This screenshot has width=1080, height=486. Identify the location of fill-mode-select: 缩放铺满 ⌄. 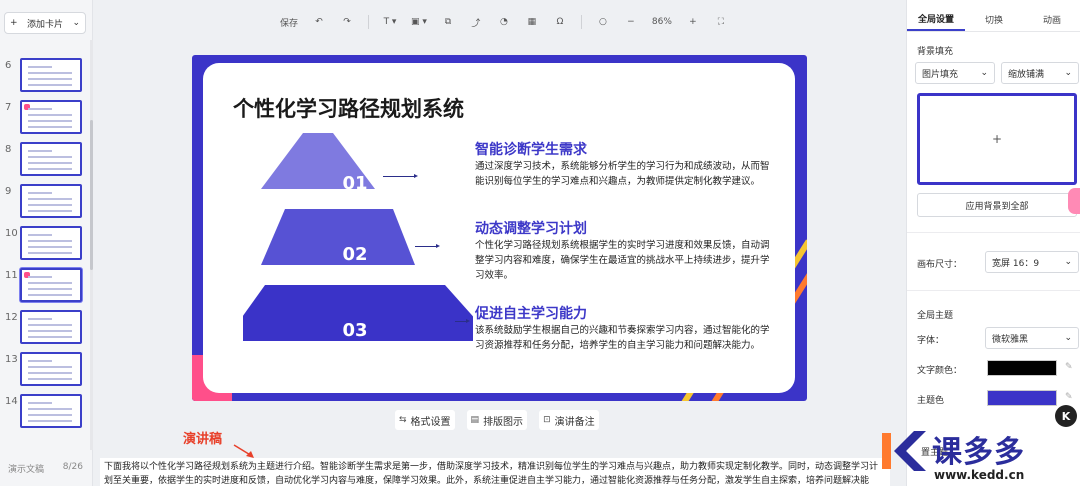
(1040, 73).